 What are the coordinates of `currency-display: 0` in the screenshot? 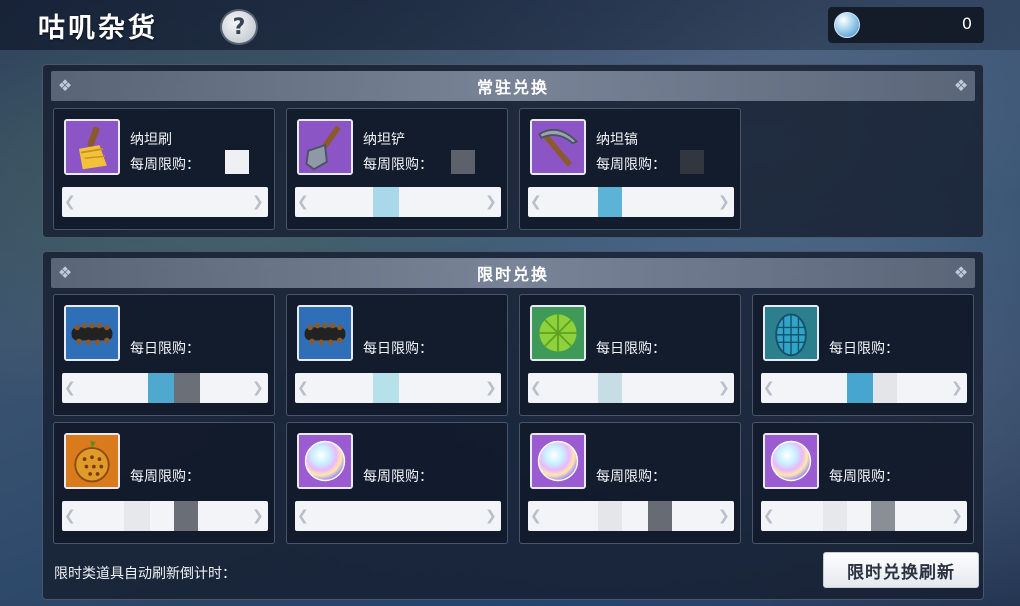 It's located at (906, 25).